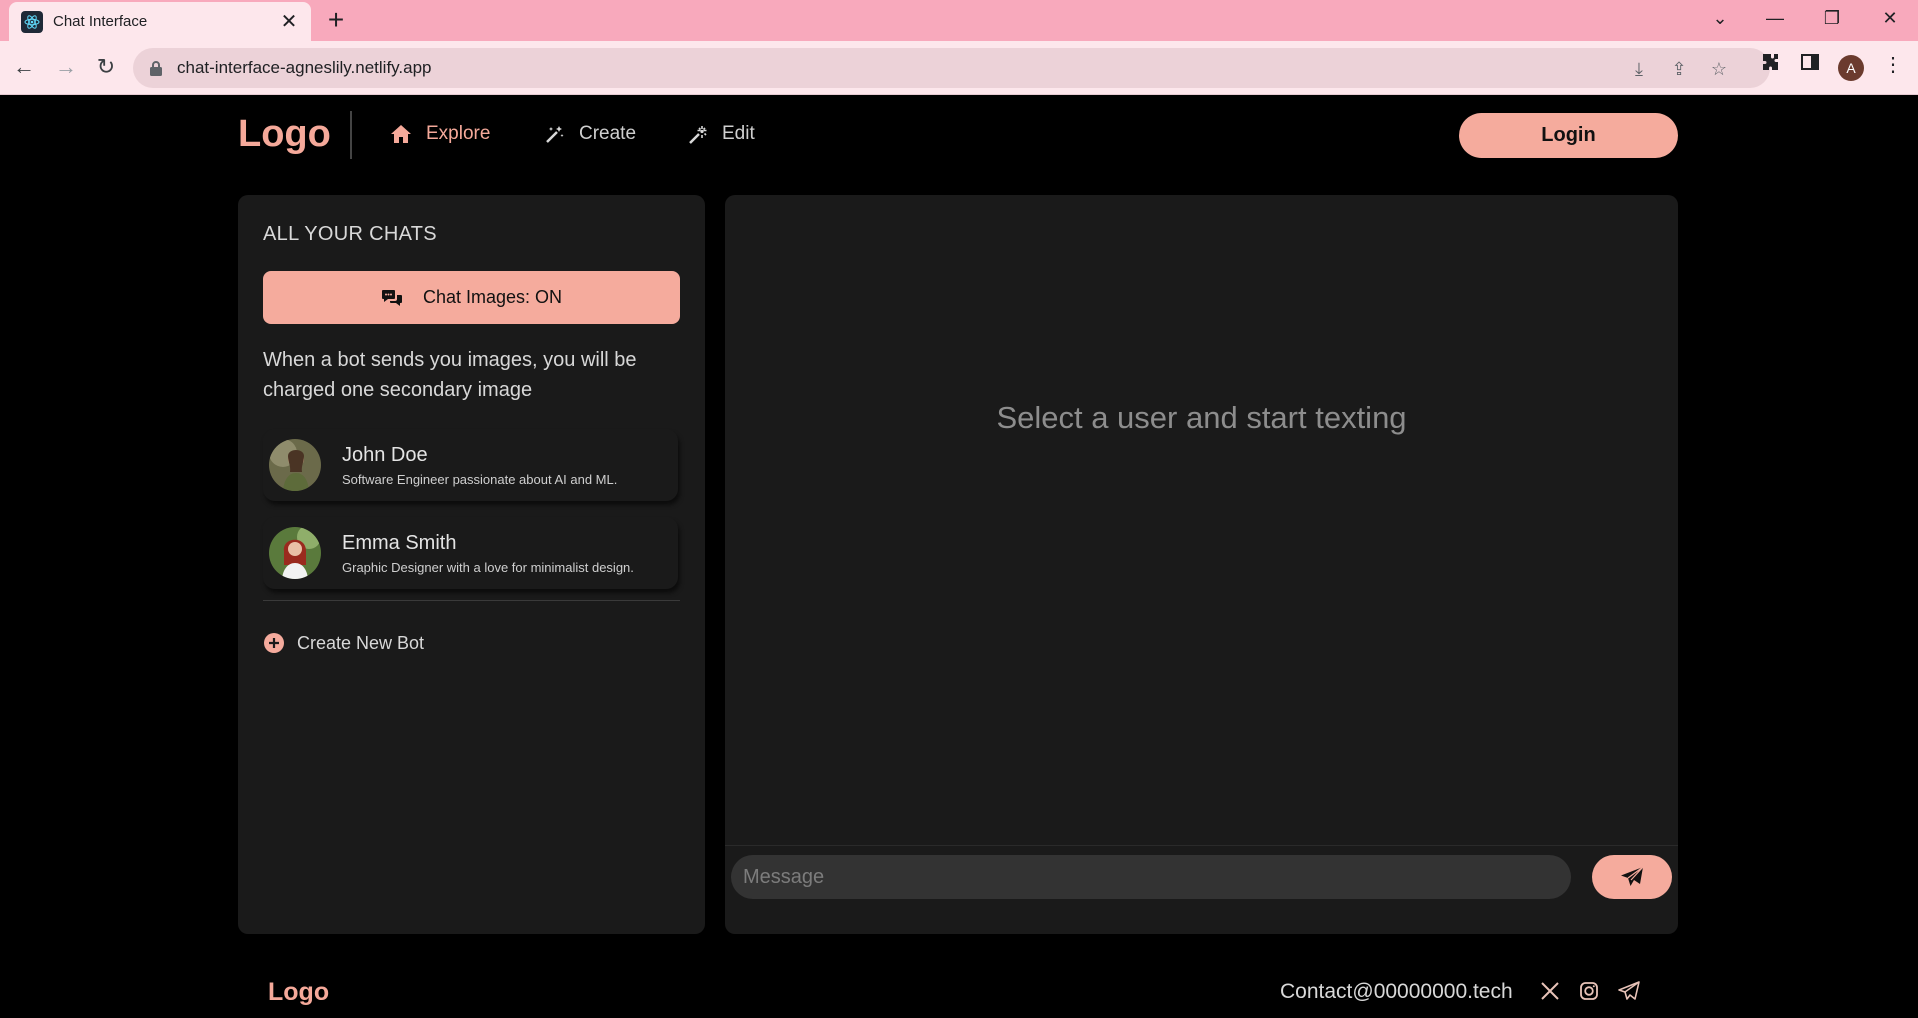 The height and width of the screenshot is (1018, 1918). Describe the element at coordinates (1396, 992) in the screenshot. I see `footer-contact-email: Contact@00000000.tech` at that location.